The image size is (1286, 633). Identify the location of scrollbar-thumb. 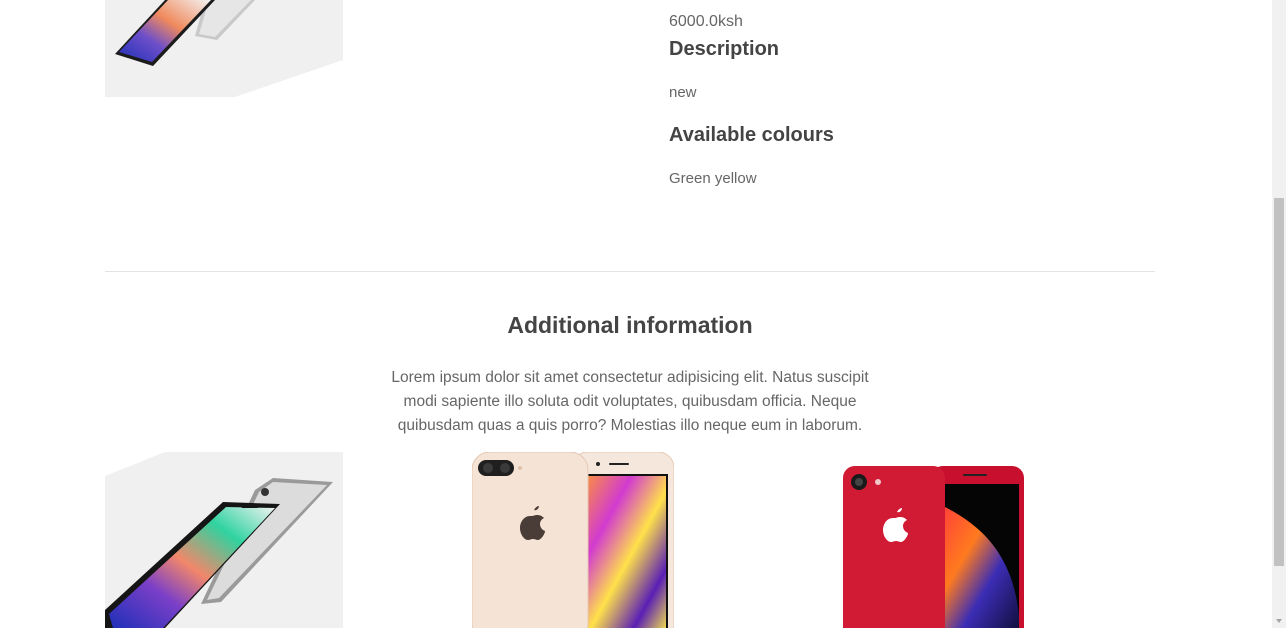
(1279, 382).